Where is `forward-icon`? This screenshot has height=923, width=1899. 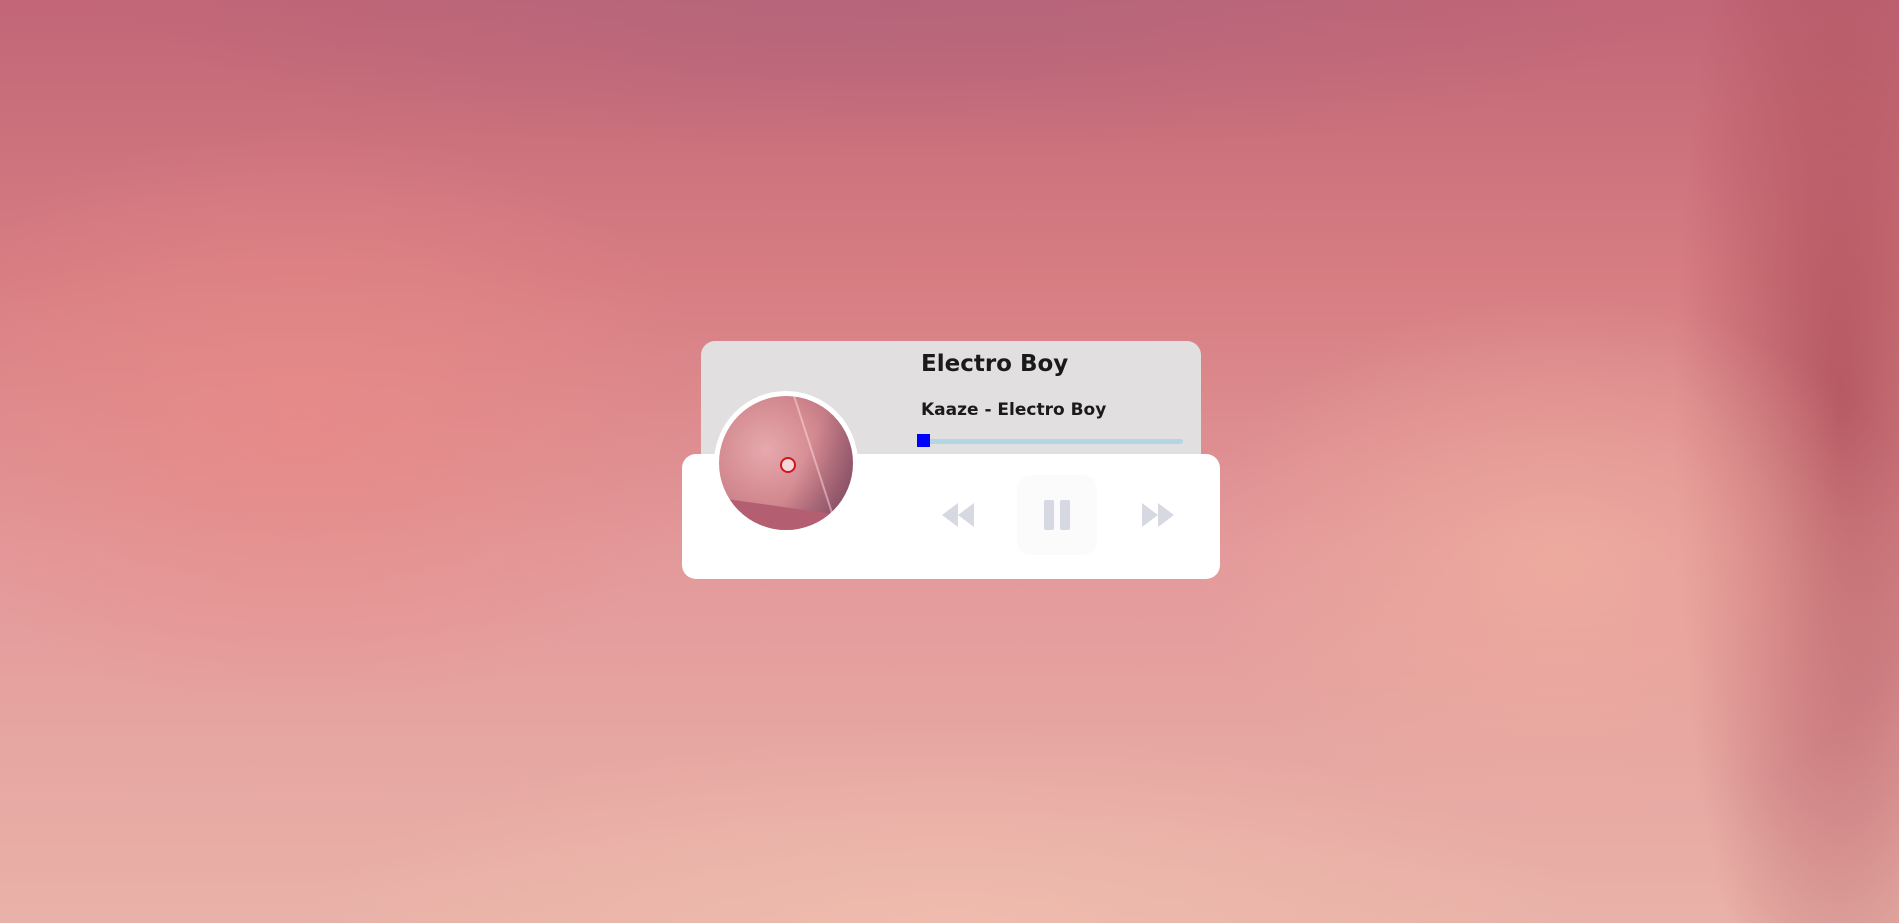 forward-icon is located at coordinates (1158, 515).